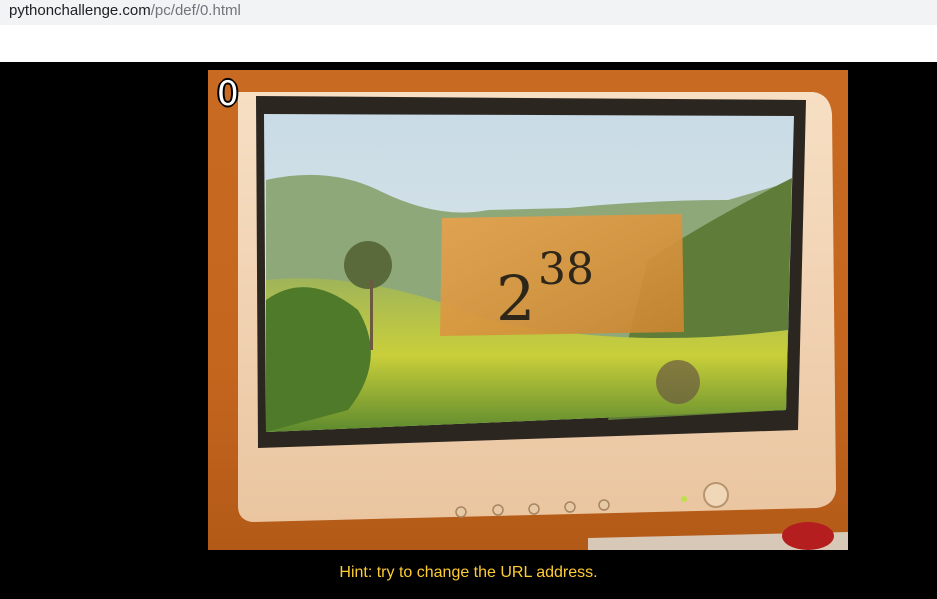  Describe the element at coordinates (195, 10) in the screenshot. I see `url-path: /pc/def/0.html` at that location.